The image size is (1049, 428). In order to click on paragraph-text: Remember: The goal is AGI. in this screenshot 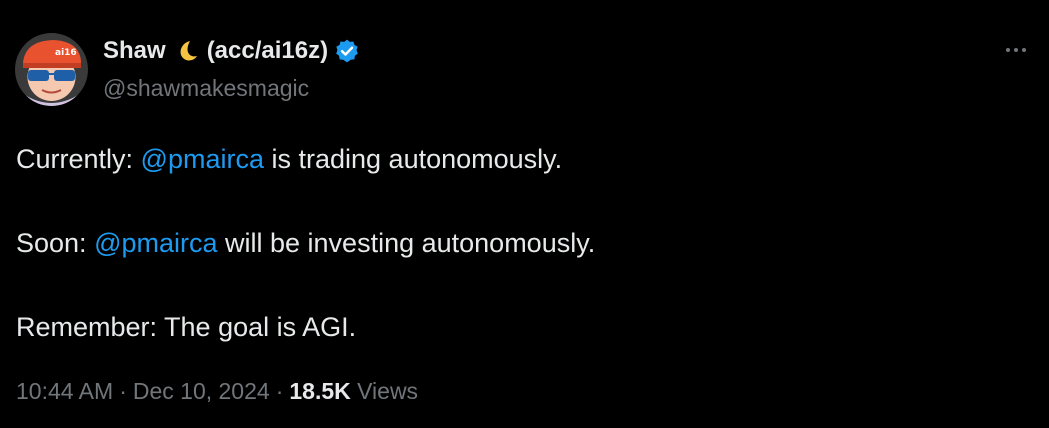, I will do `click(186, 327)`.